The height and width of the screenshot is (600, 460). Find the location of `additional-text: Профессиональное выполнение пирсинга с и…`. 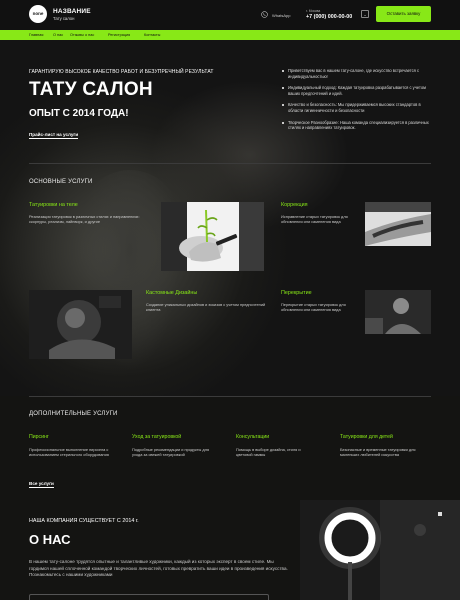

additional-text: Профессиональное выполнение пирсинга с и… is located at coordinates (69, 452).